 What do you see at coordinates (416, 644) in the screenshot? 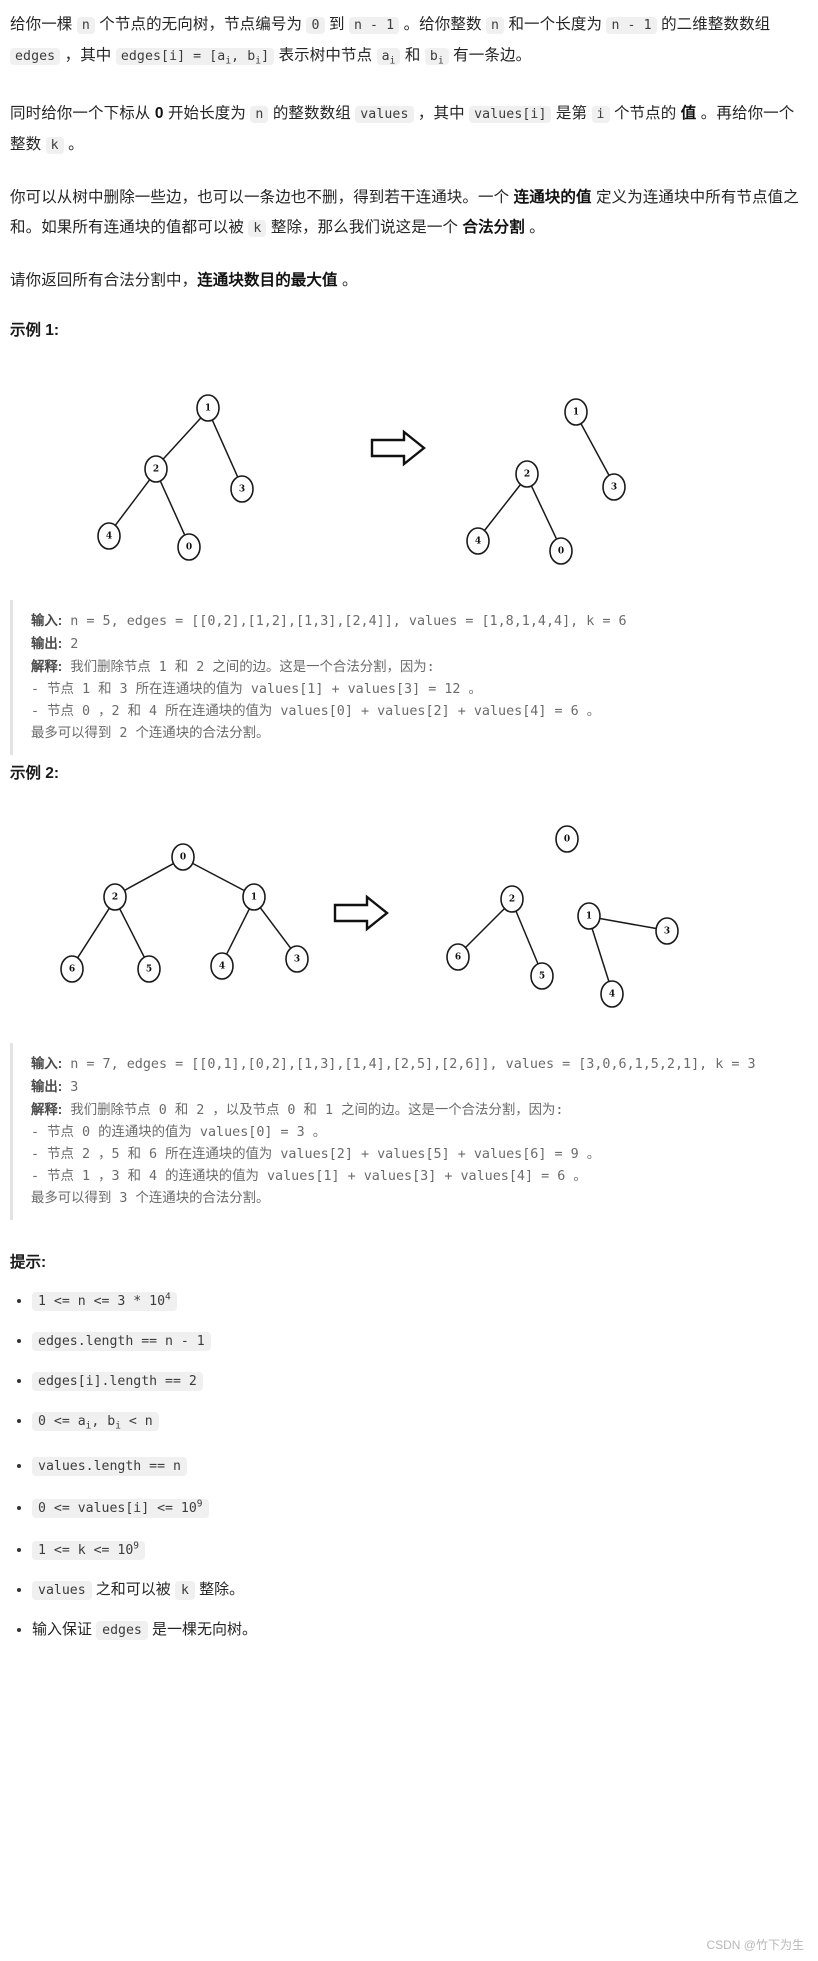
I see `example-output: 输出: 2` at bounding box center [416, 644].